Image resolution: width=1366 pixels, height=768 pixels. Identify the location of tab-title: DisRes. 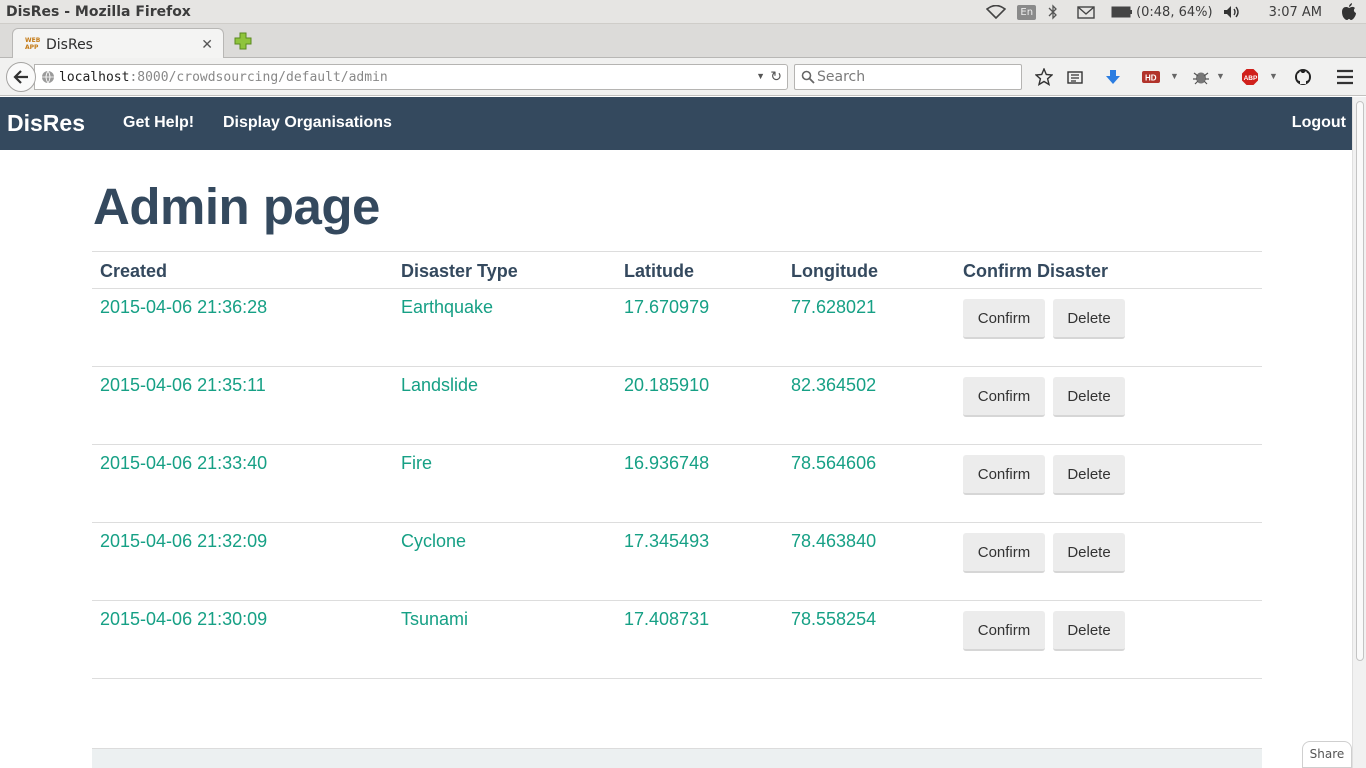
(69, 45).